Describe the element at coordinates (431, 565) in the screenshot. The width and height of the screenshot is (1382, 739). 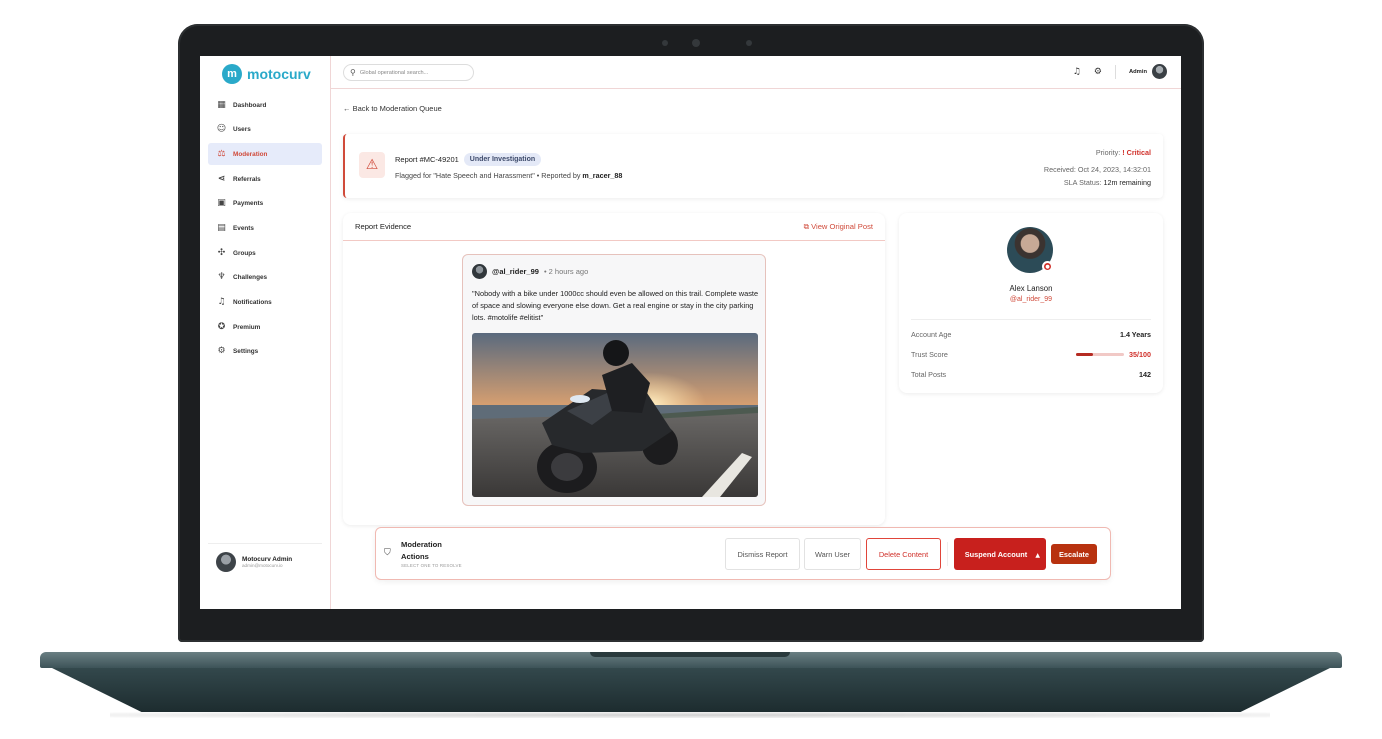
I see `actions-hint: SELECT ONE TO RESOLVE` at that location.